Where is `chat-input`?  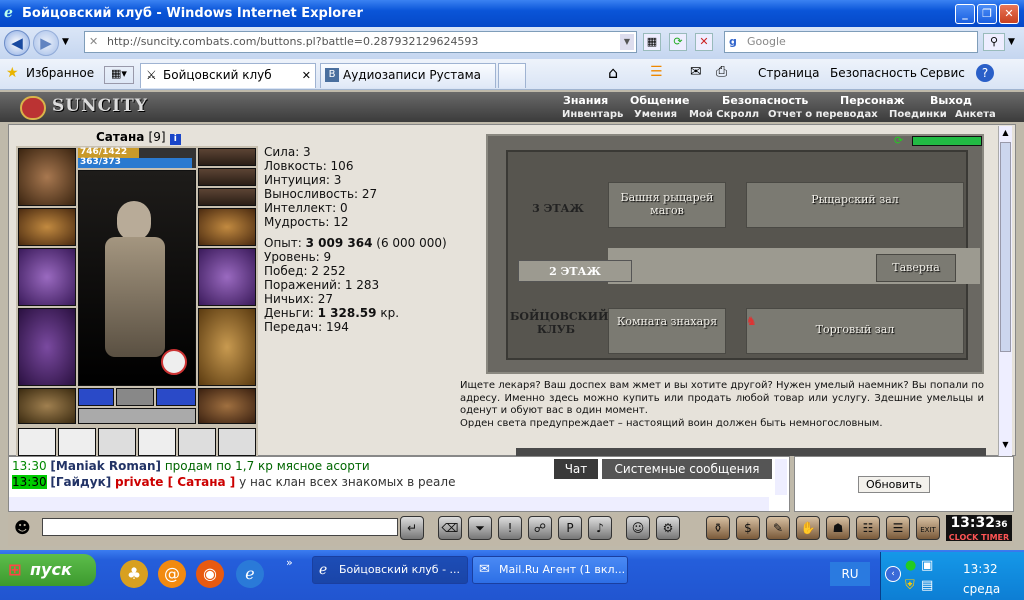
chat-input is located at coordinates (220, 527).